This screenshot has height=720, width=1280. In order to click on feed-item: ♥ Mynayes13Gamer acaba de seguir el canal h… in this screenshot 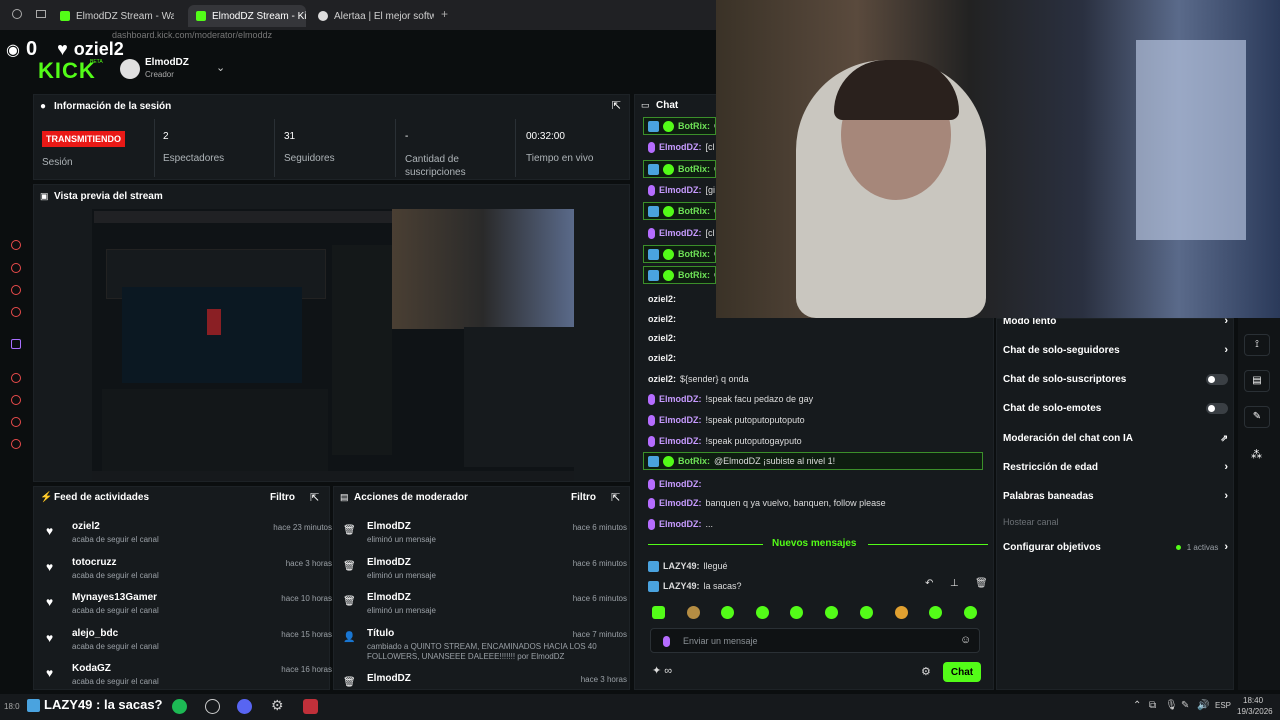, I will do `click(187, 609)`.